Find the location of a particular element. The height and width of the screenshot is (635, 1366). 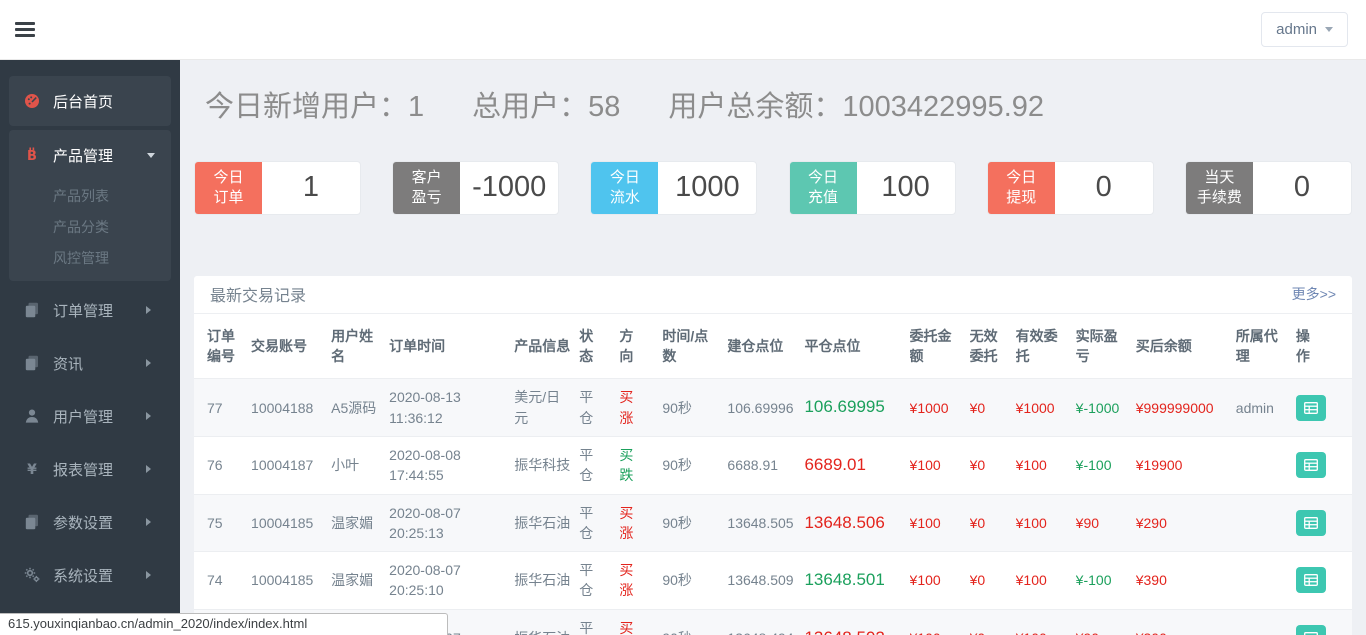

cell-agent: admin is located at coordinates (1265, 407).